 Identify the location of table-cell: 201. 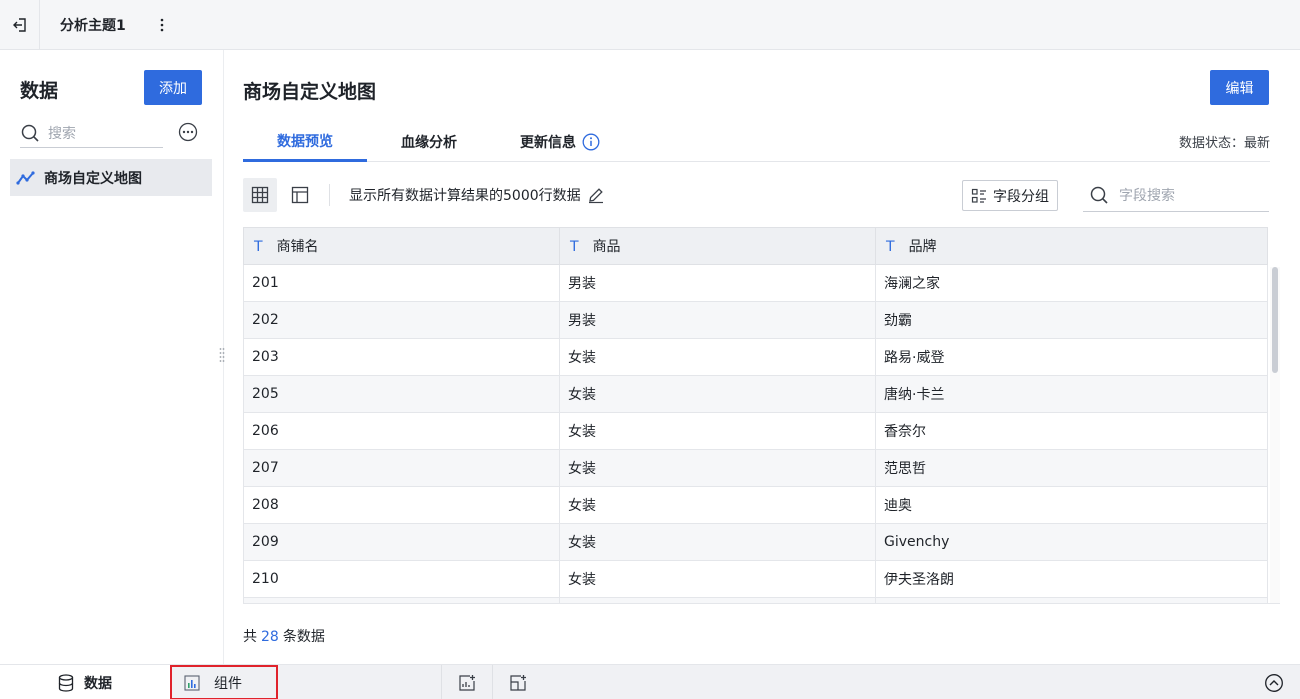
(401, 283).